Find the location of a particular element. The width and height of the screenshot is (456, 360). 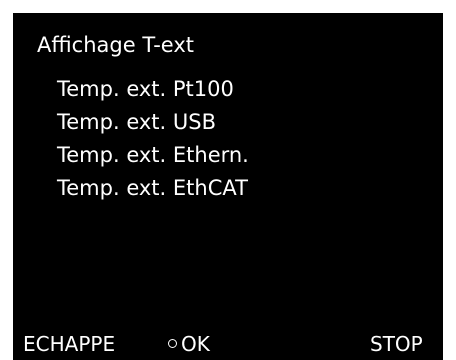

softkey-bar: ECHAPPE OK STOP is located at coordinates (228, 345).